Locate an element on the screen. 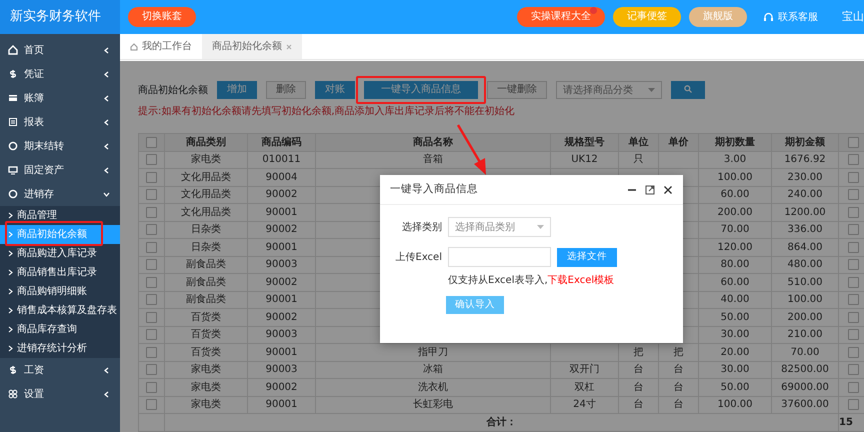  contact-support-link: 联系客服 is located at coordinates (790, 17).